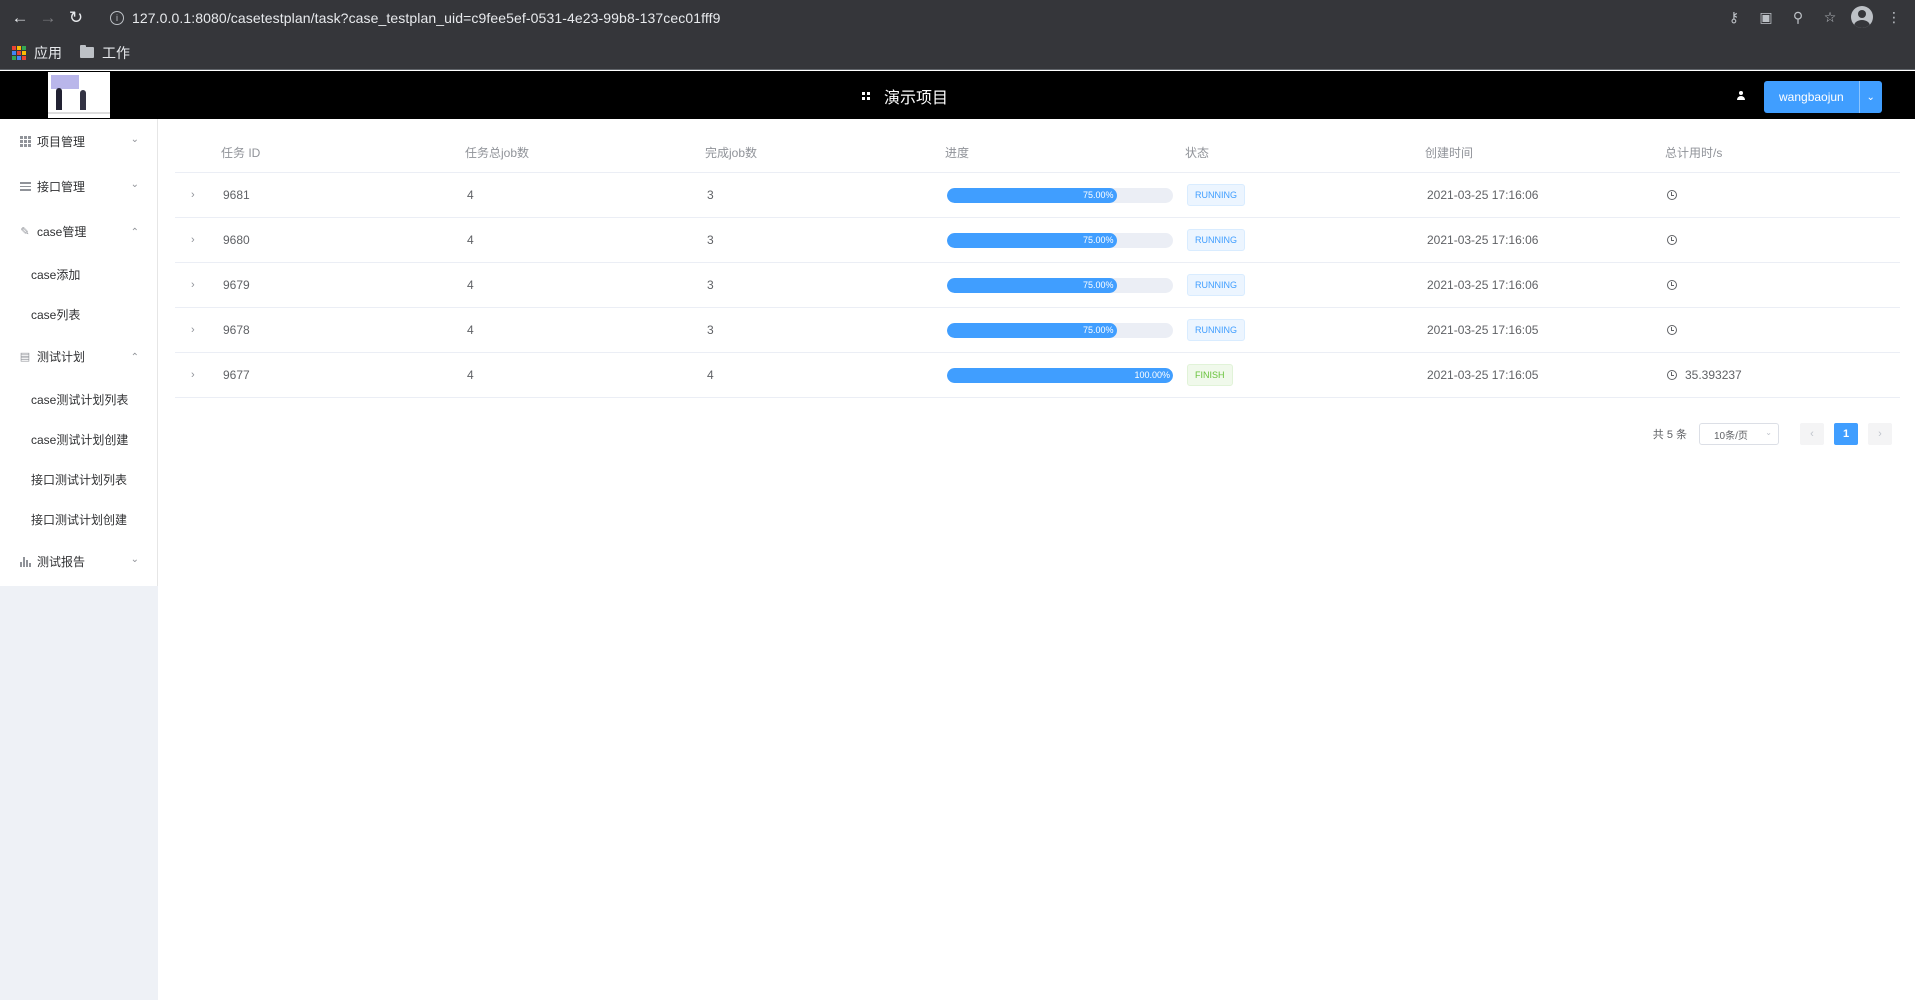  I want to click on table-row: › 9680 4 3 75.00% RUNNING 2021-03-25 17:16:06, so click(1037, 240).